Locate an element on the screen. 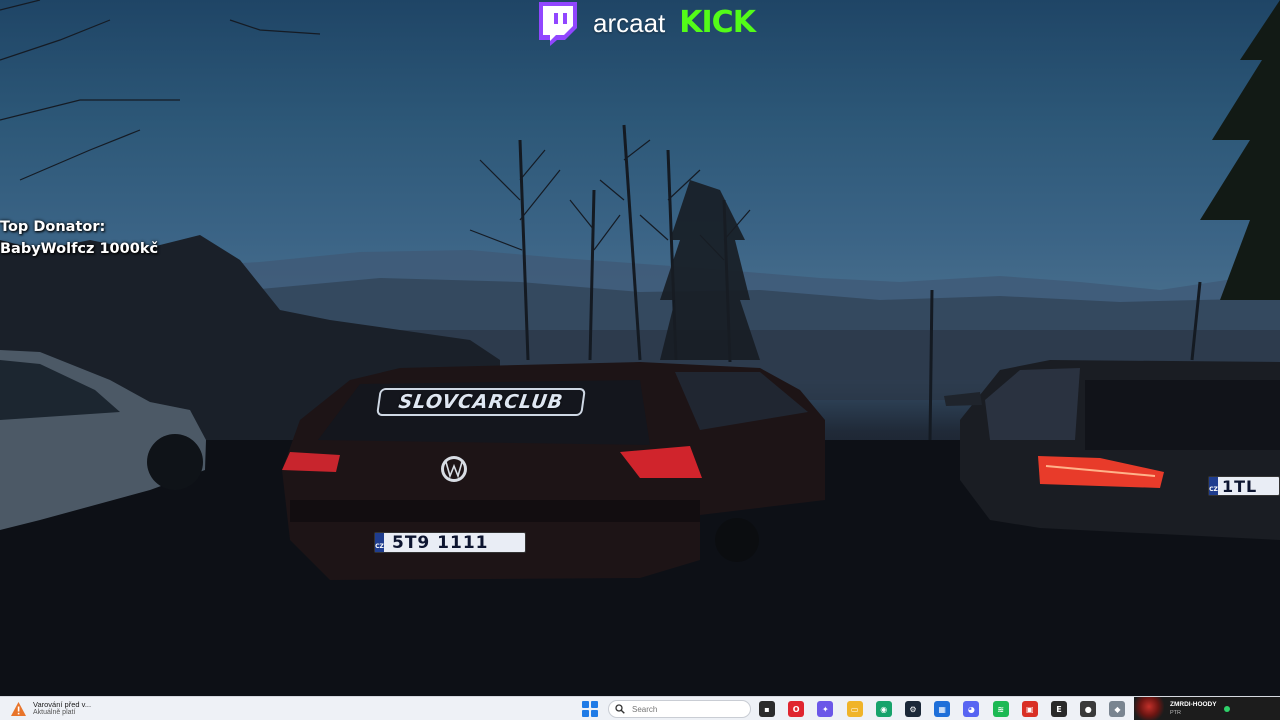 The image size is (1280, 720). discord-icon: ◕ is located at coordinates (971, 709).